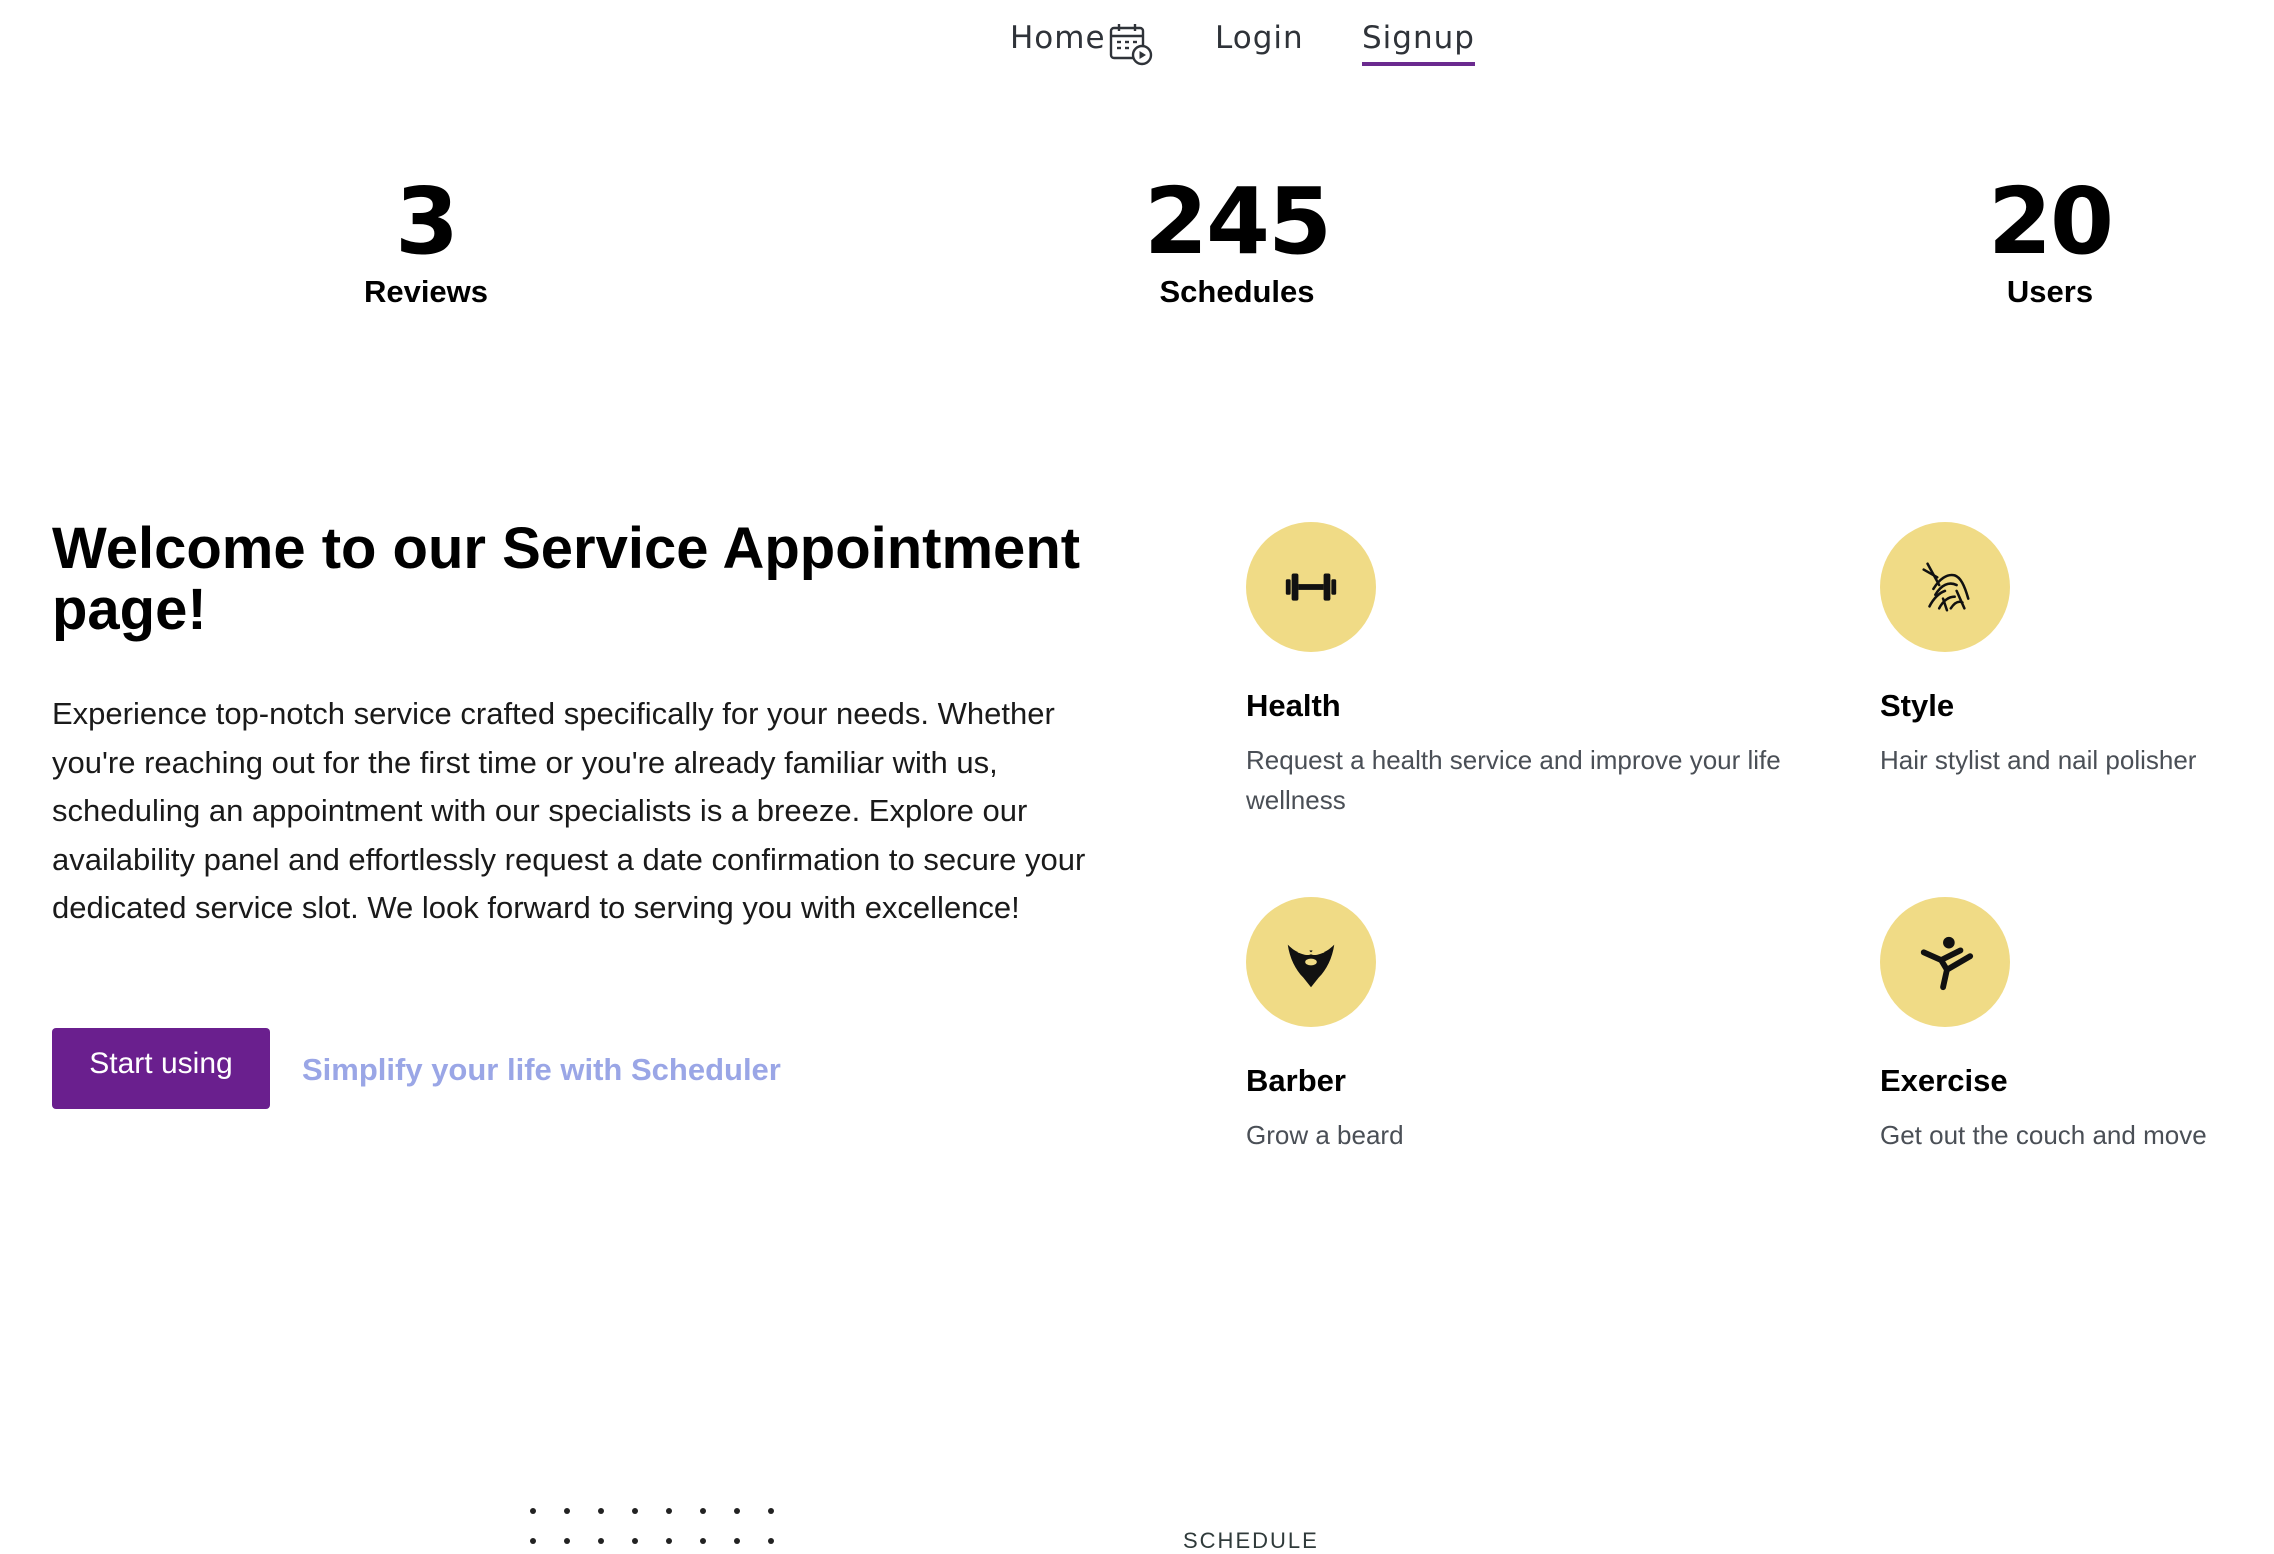  I want to click on service-description: Grow a beard, so click(1325, 1135).